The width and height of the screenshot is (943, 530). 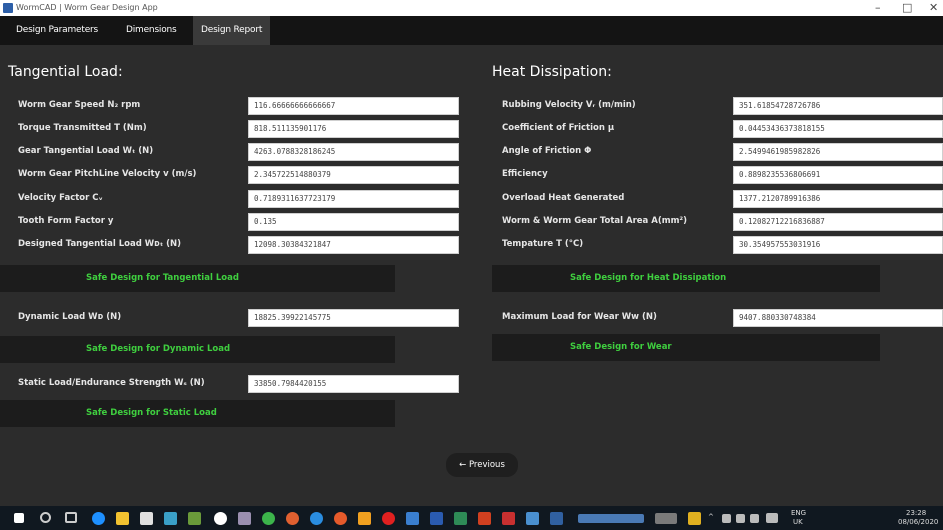 What do you see at coordinates (66, 221) in the screenshot?
I see `tooth-form-factor-label: Tooth Form Factor y` at bounding box center [66, 221].